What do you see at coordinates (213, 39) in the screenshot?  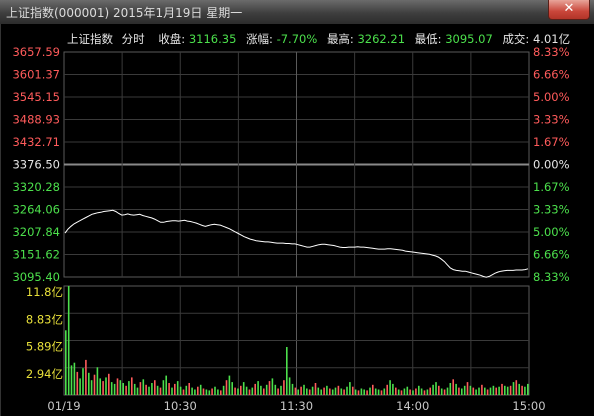 I see `close-value: 3116.35` at bounding box center [213, 39].